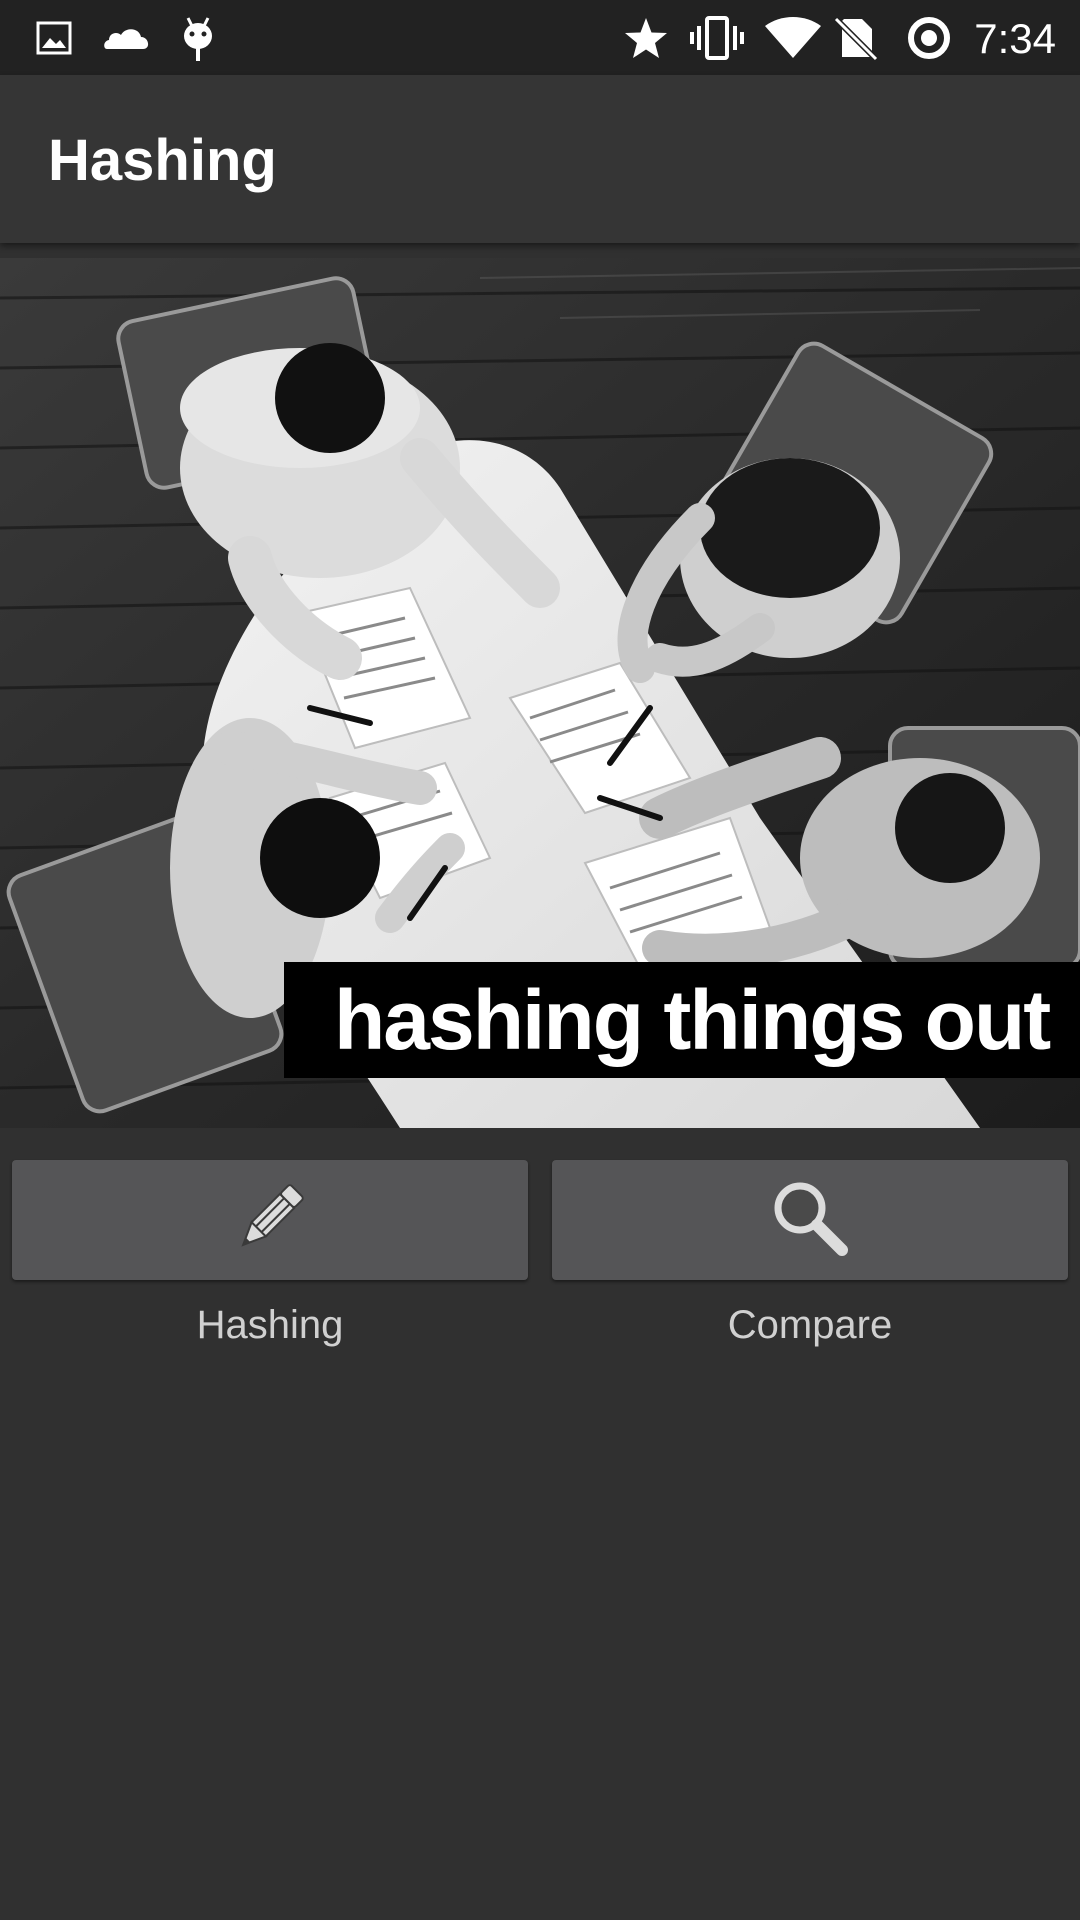 Image resolution: width=1080 pixels, height=1920 pixels. What do you see at coordinates (793, 37) in the screenshot?
I see `wifi-icon` at bounding box center [793, 37].